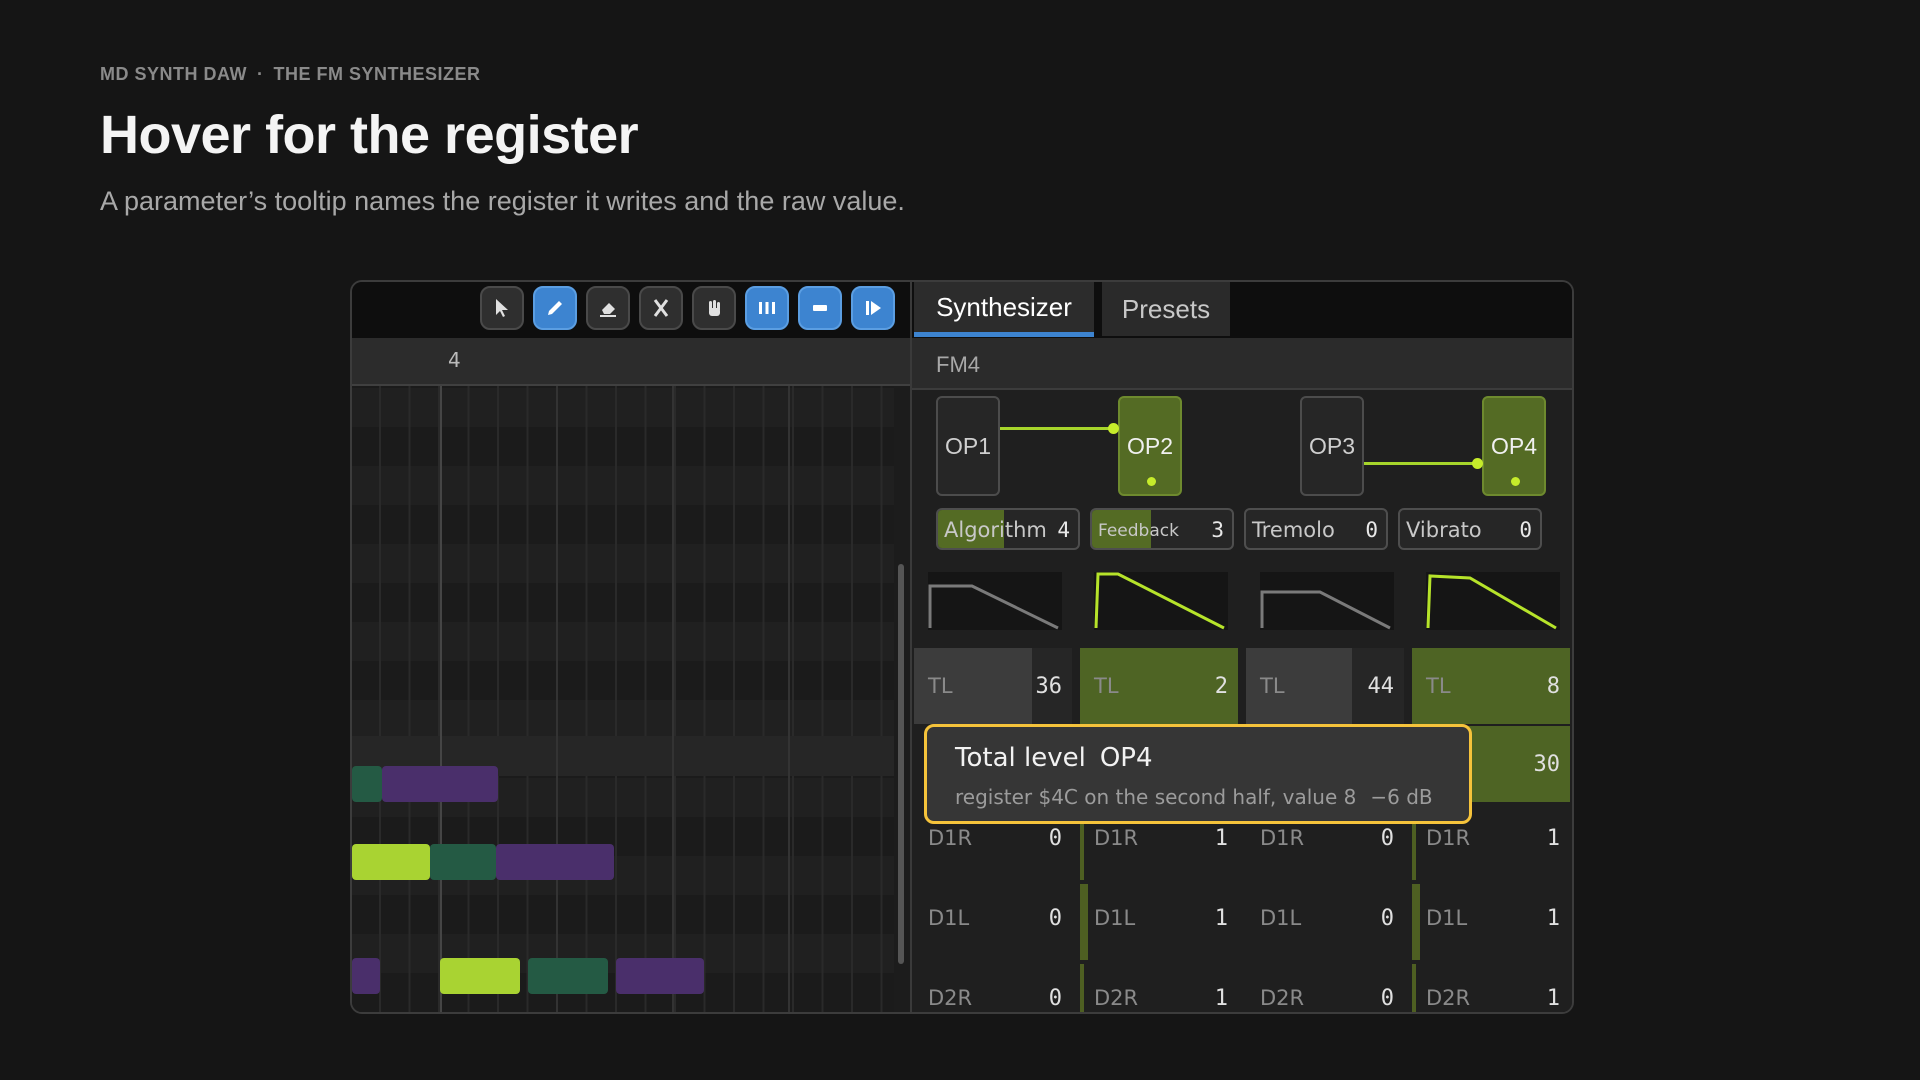 The width and height of the screenshot is (1920, 1080). I want to click on tremolo-param: Tremolo 0, so click(1316, 529).